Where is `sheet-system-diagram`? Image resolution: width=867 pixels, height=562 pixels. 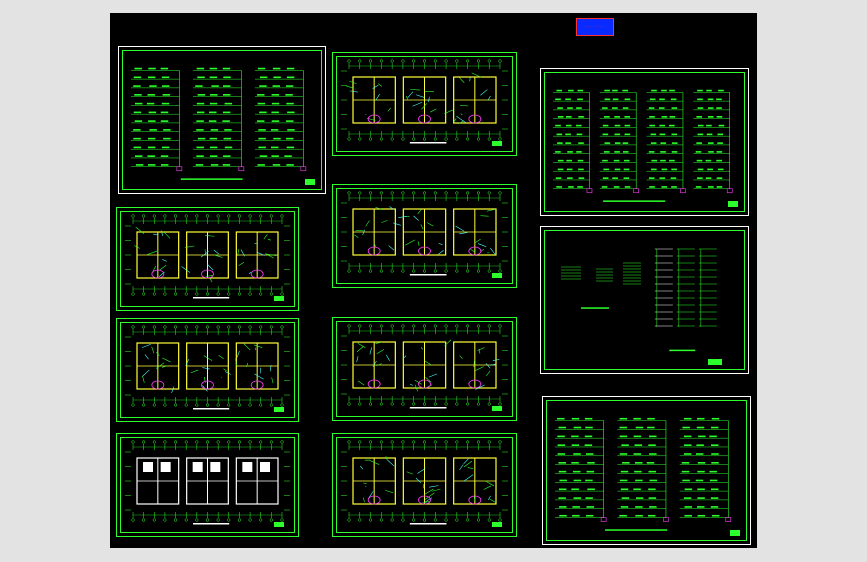 sheet-system-diagram is located at coordinates (644, 300).